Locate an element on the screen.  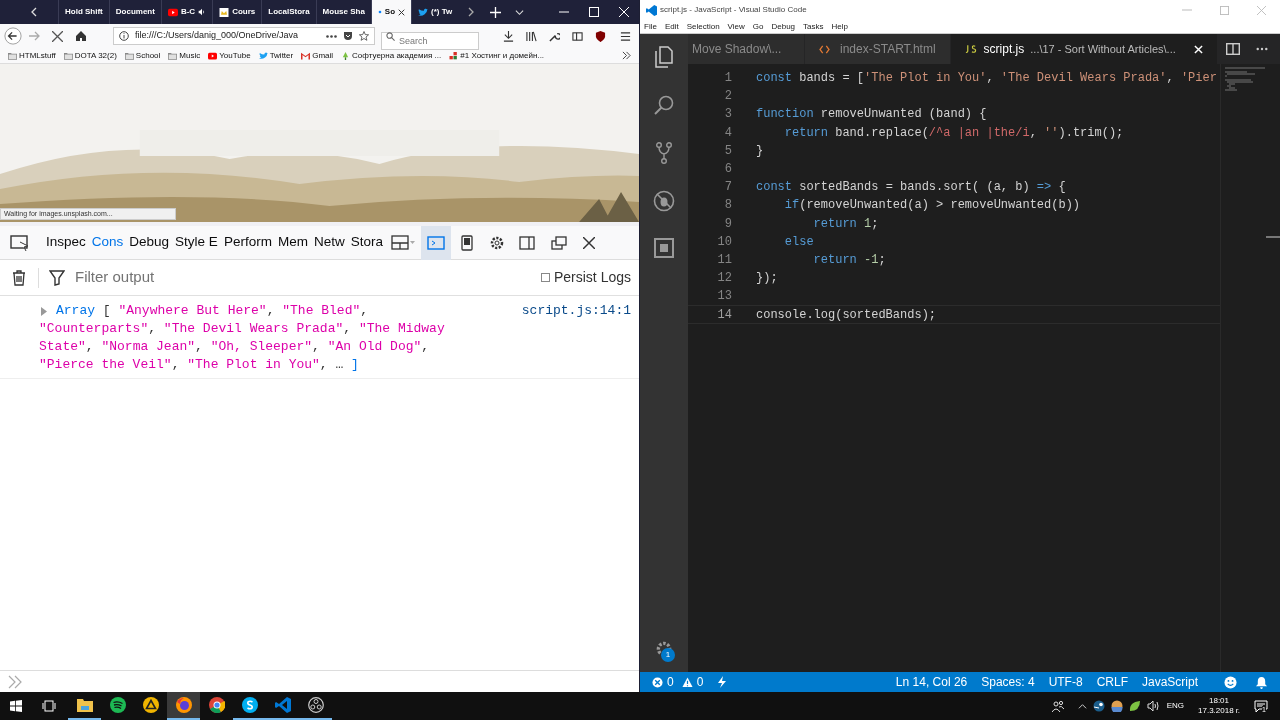
files-icon is located at coordinates (664, 57).